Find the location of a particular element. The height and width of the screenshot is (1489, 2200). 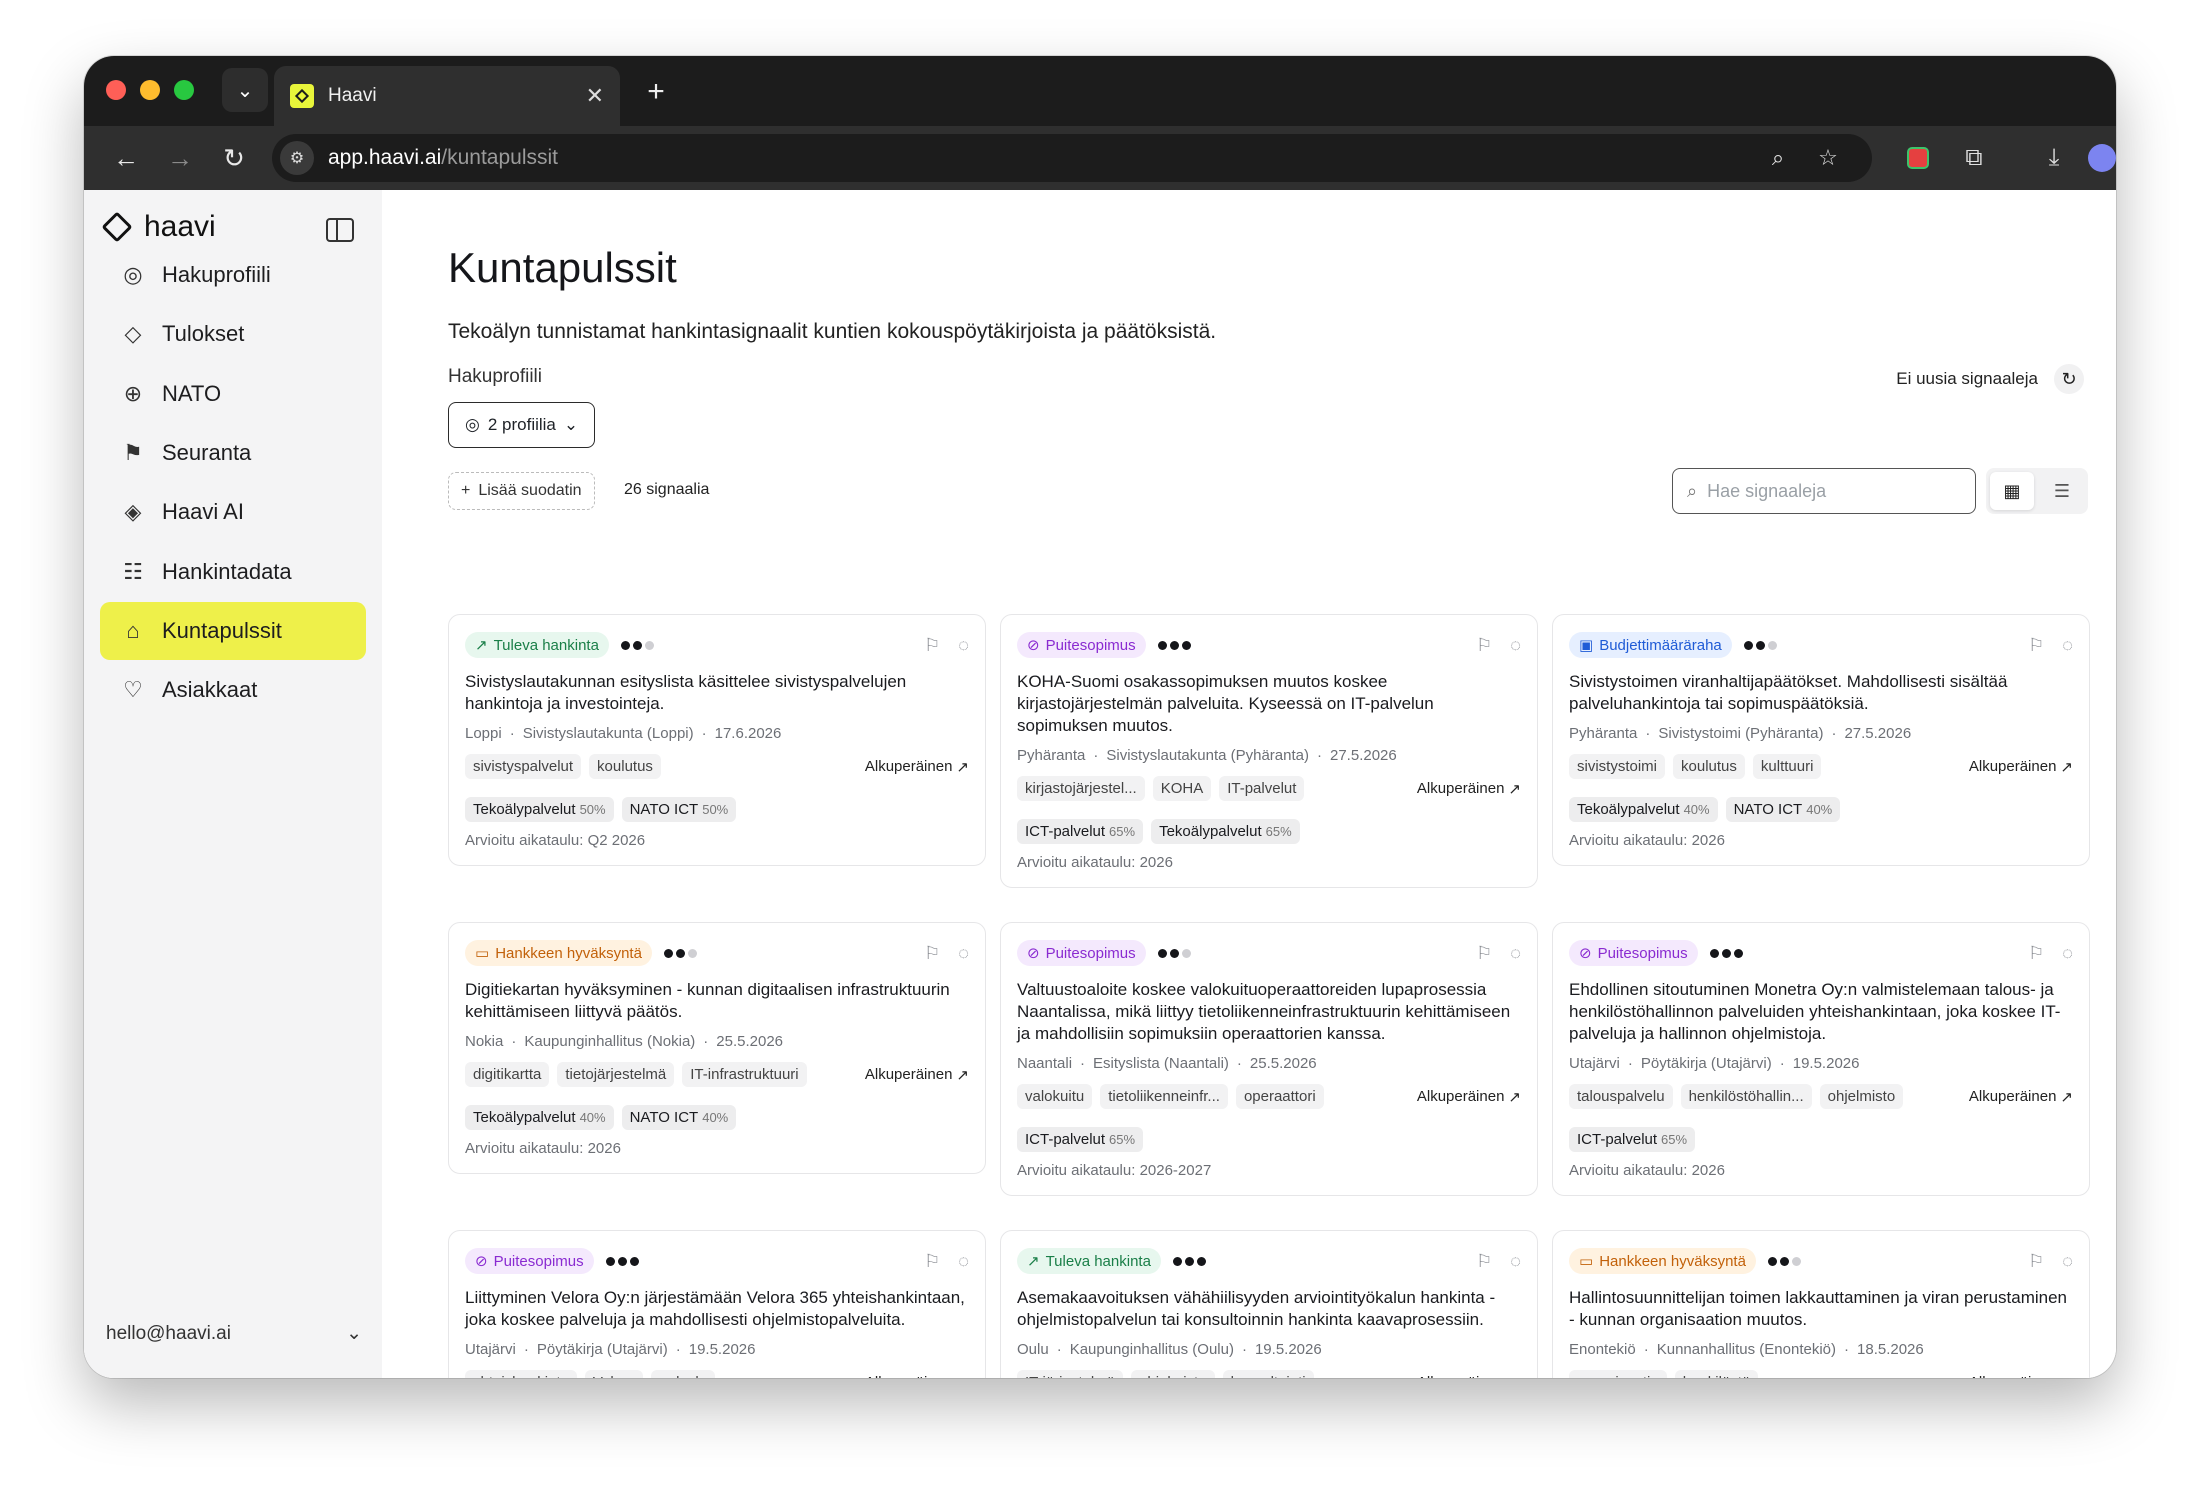

sidebar-item-seuranta: ⚑ Seuranta is located at coordinates (233, 453).